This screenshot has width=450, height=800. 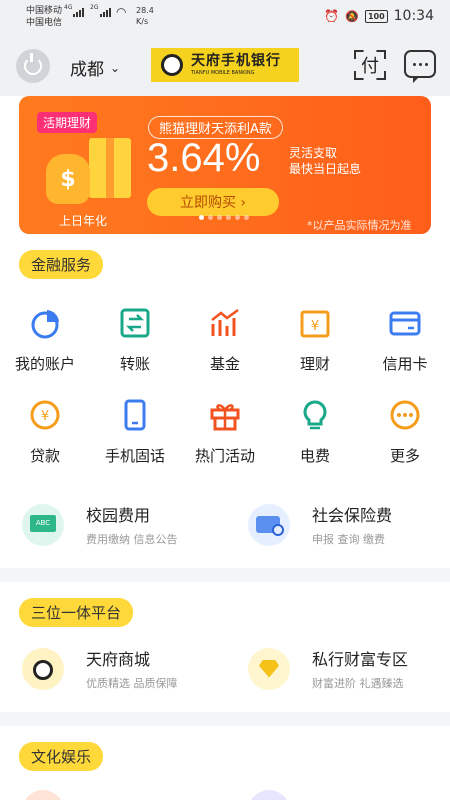 What do you see at coordinates (405, 342) in the screenshot?
I see `service-item: 信用卡` at bounding box center [405, 342].